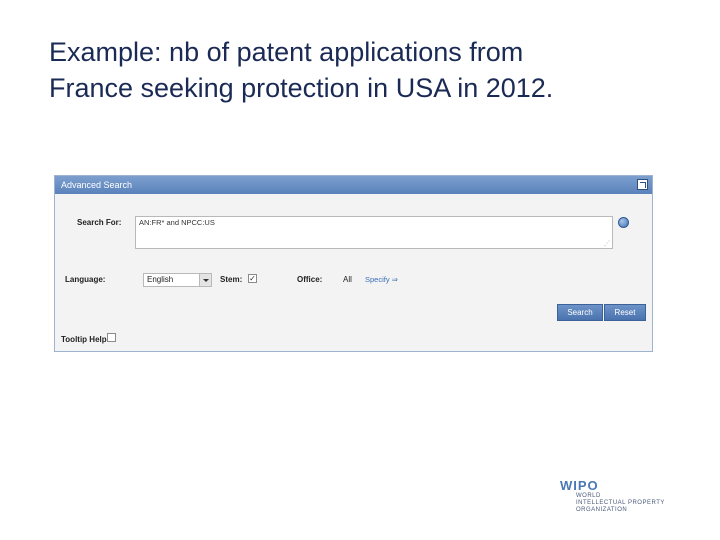  What do you see at coordinates (353, 185) in the screenshot?
I see `panel-header: Advanced Search` at bounding box center [353, 185].